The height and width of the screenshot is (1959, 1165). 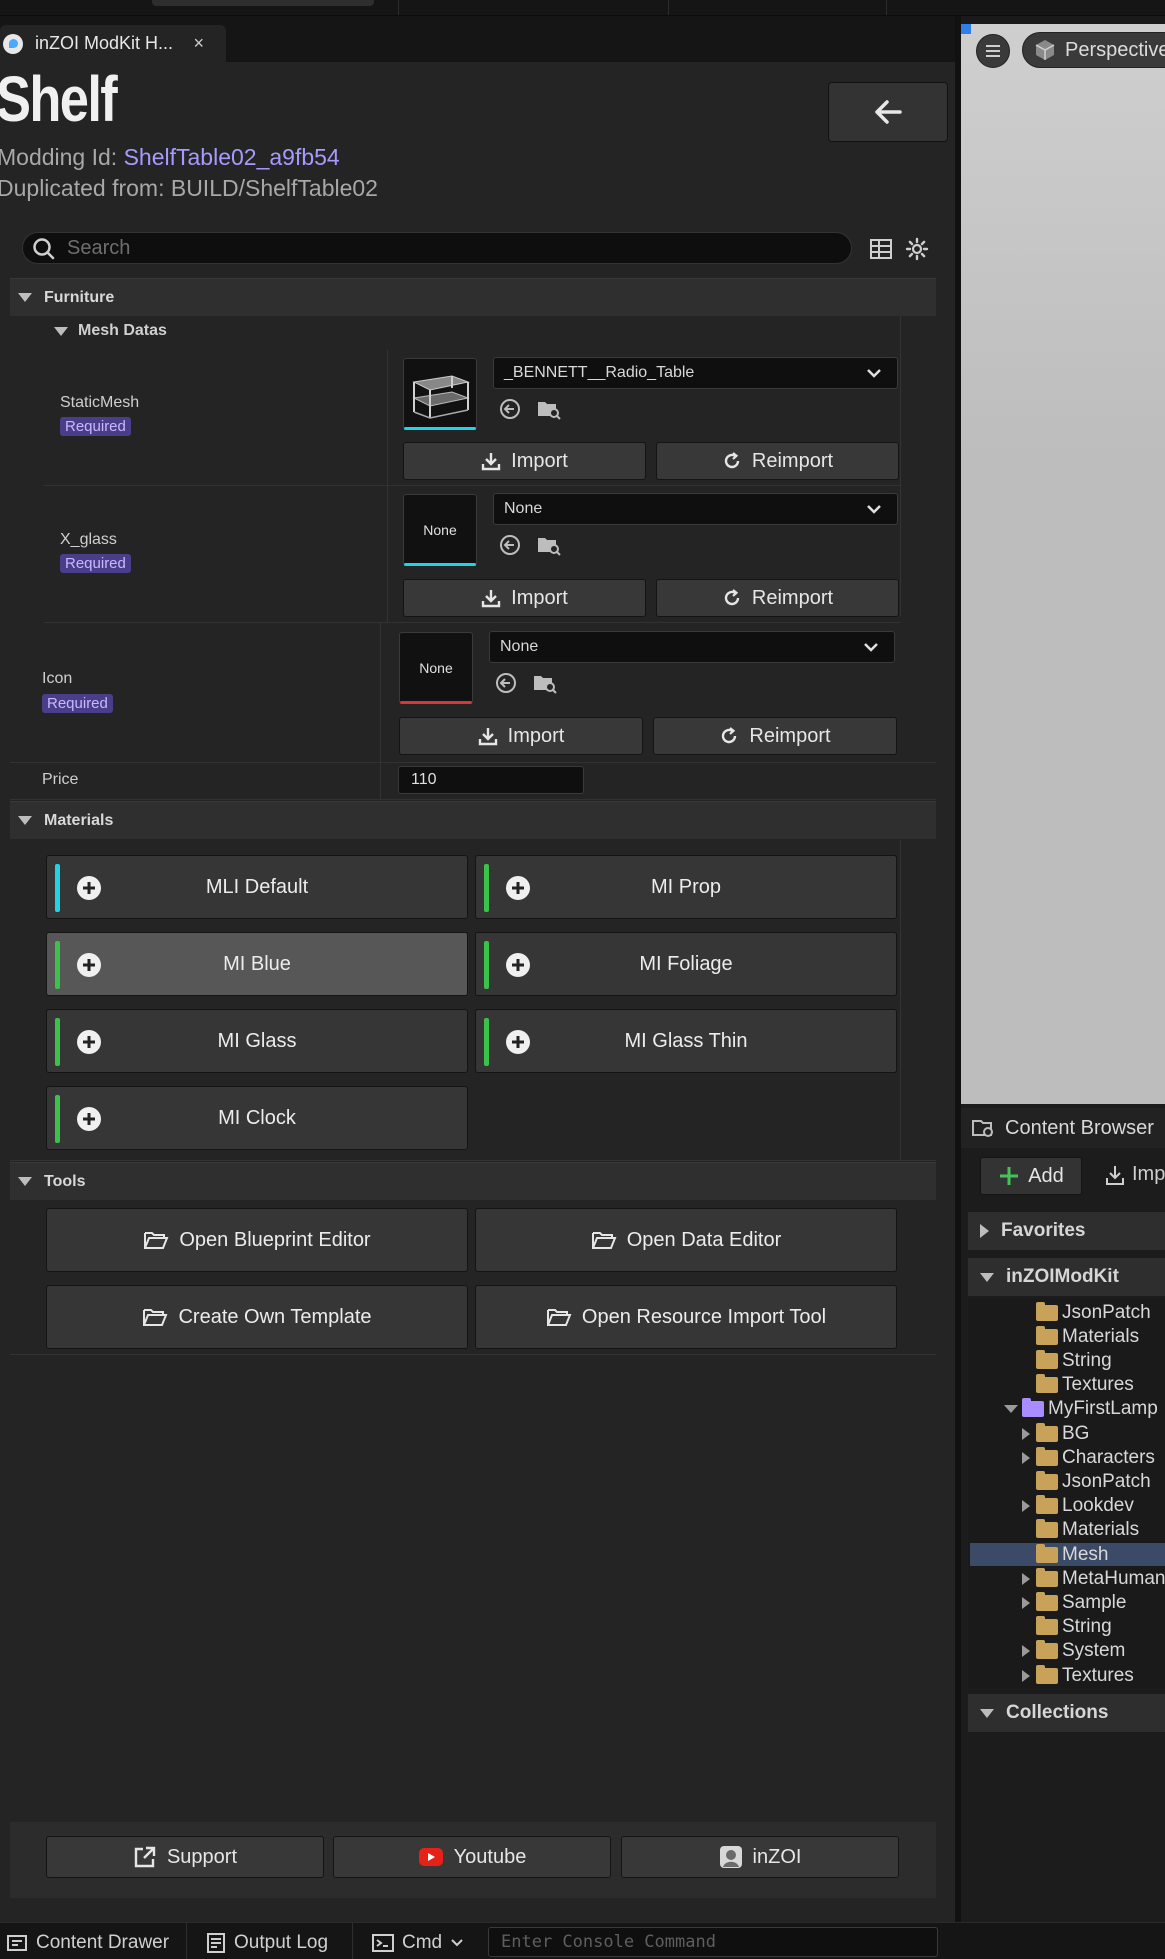 I want to click on inzoi-button: inZOI, so click(x=760, y=1857).